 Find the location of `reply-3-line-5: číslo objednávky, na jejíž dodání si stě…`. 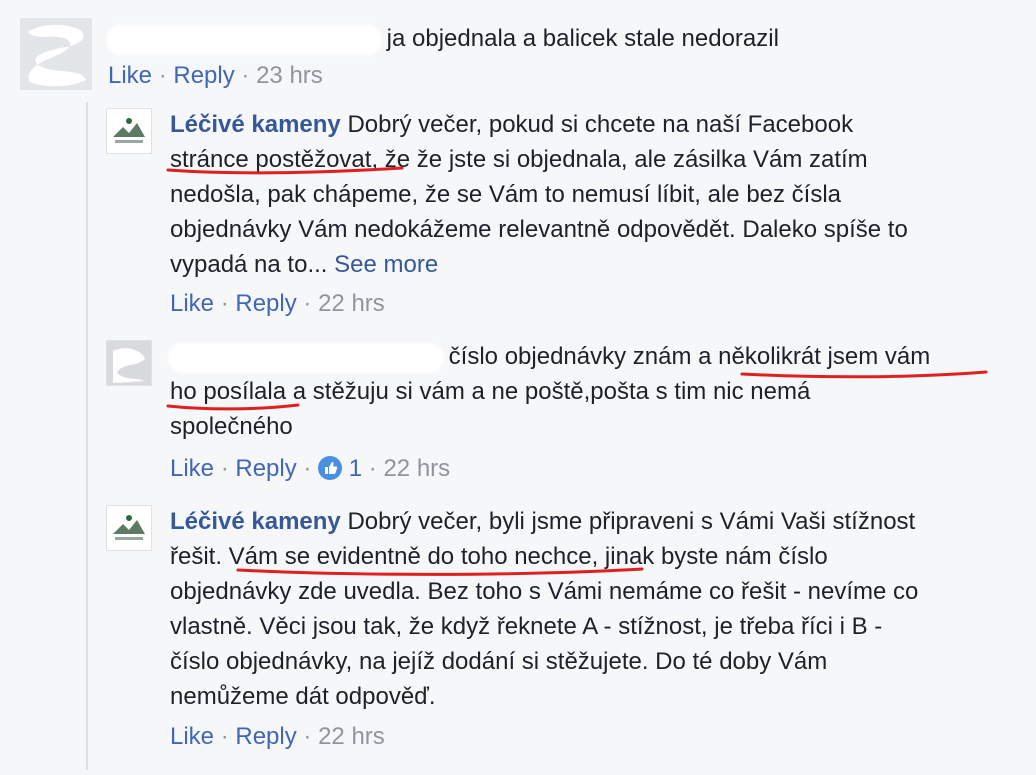

reply-3-line-5: číslo objednávky, na jejíž dodání si stě… is located at coordinates (499, 661).